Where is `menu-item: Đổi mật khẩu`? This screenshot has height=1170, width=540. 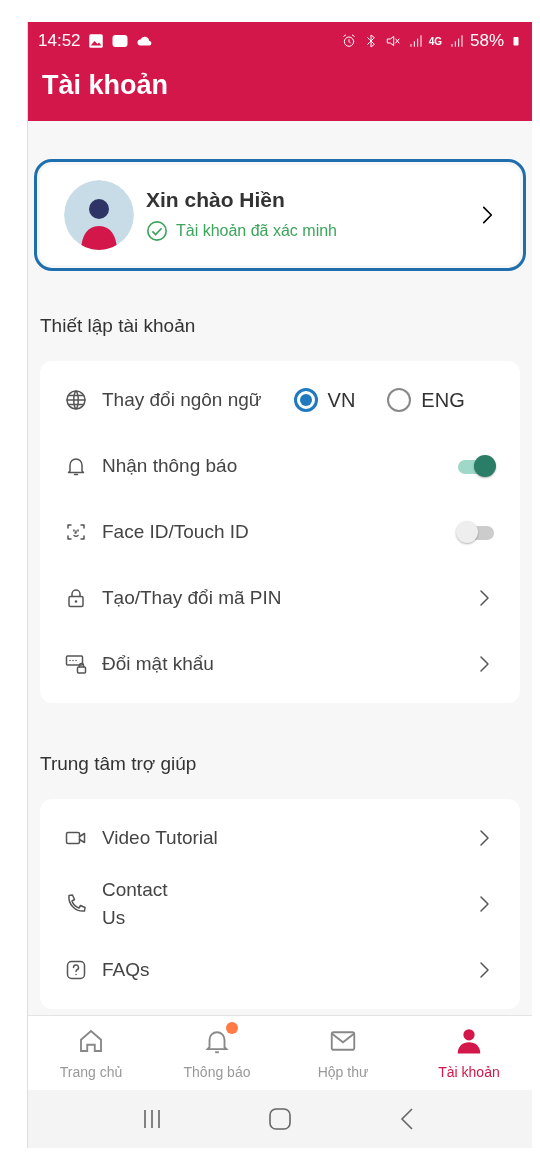 menu-item: Đổi mật khẩu is located at coordinates (280, 664).